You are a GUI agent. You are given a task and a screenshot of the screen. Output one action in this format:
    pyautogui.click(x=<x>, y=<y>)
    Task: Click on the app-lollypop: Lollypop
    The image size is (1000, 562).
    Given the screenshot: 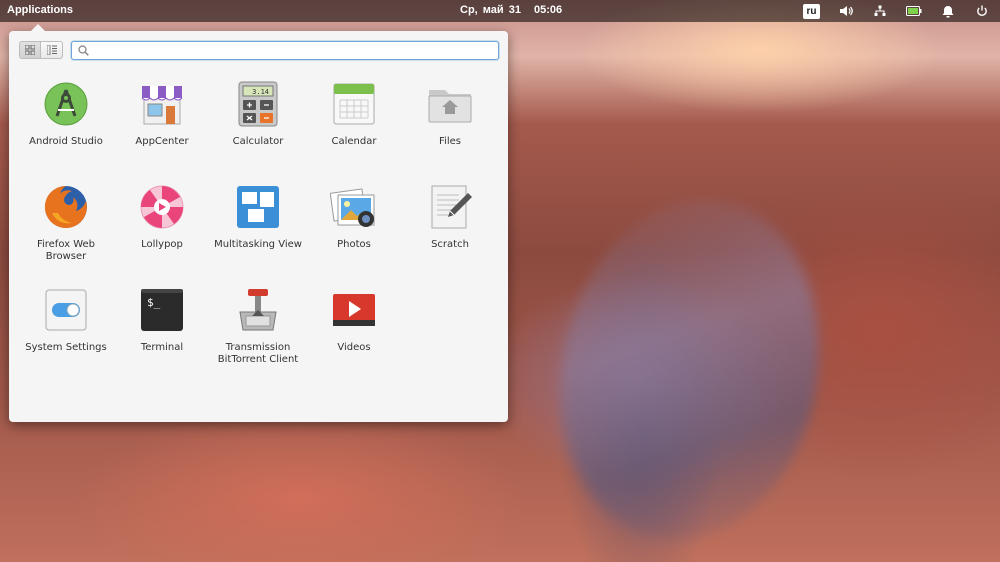 What is the action you would take?
    pyautogui.click(x=162, y=228)
    